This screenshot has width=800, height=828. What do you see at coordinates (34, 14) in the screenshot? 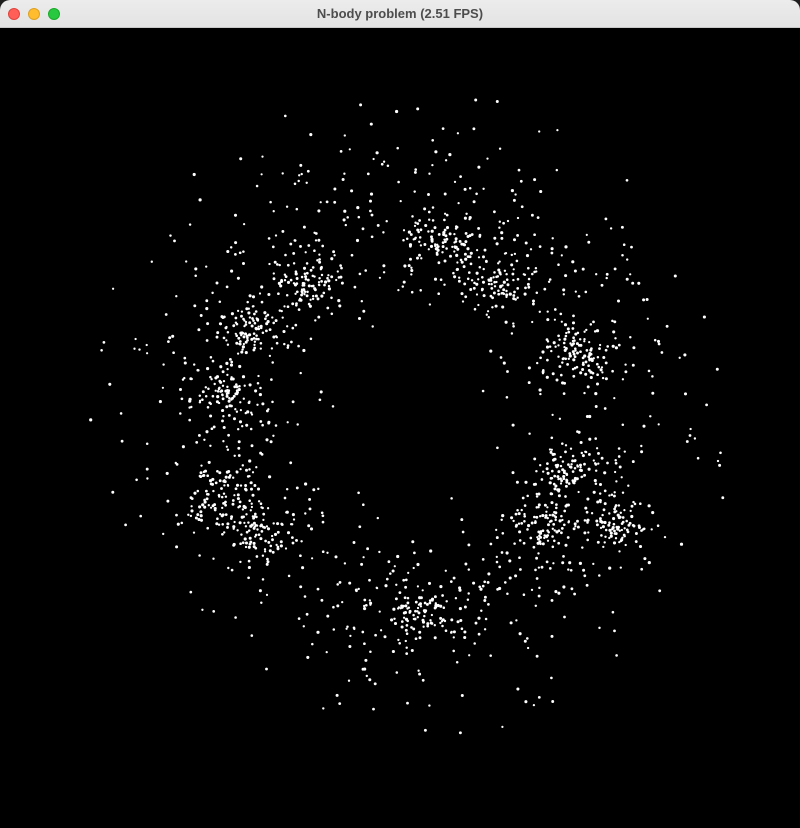
I see `minimize-button` at bounding box center [34, 14].